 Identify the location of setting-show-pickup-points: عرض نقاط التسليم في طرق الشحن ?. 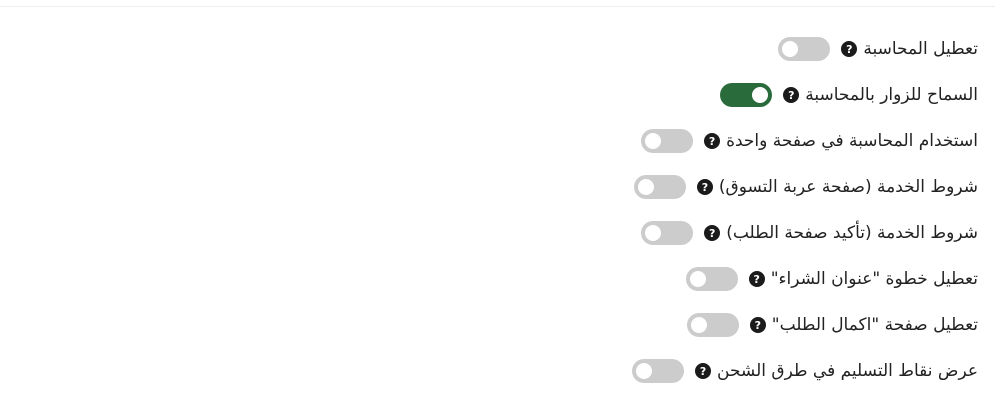
(528, 371).